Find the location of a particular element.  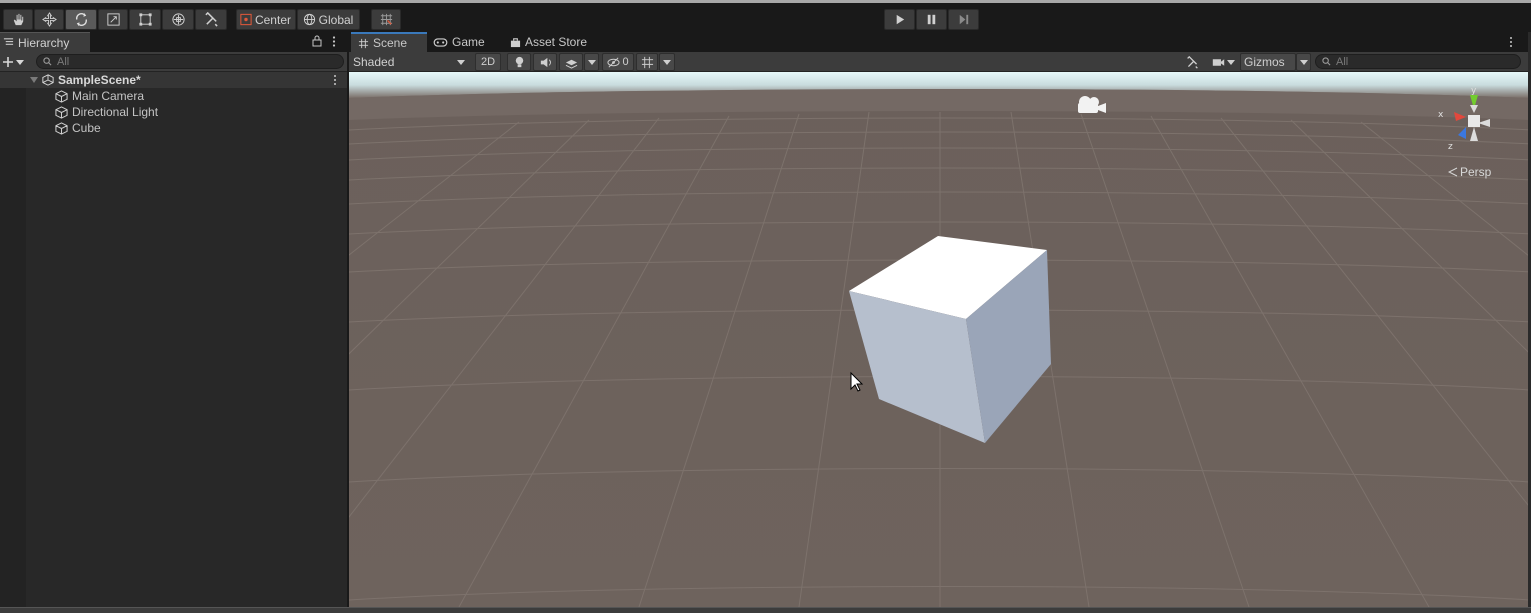

projection-label: Persp is located at coordinates (1476, 172).